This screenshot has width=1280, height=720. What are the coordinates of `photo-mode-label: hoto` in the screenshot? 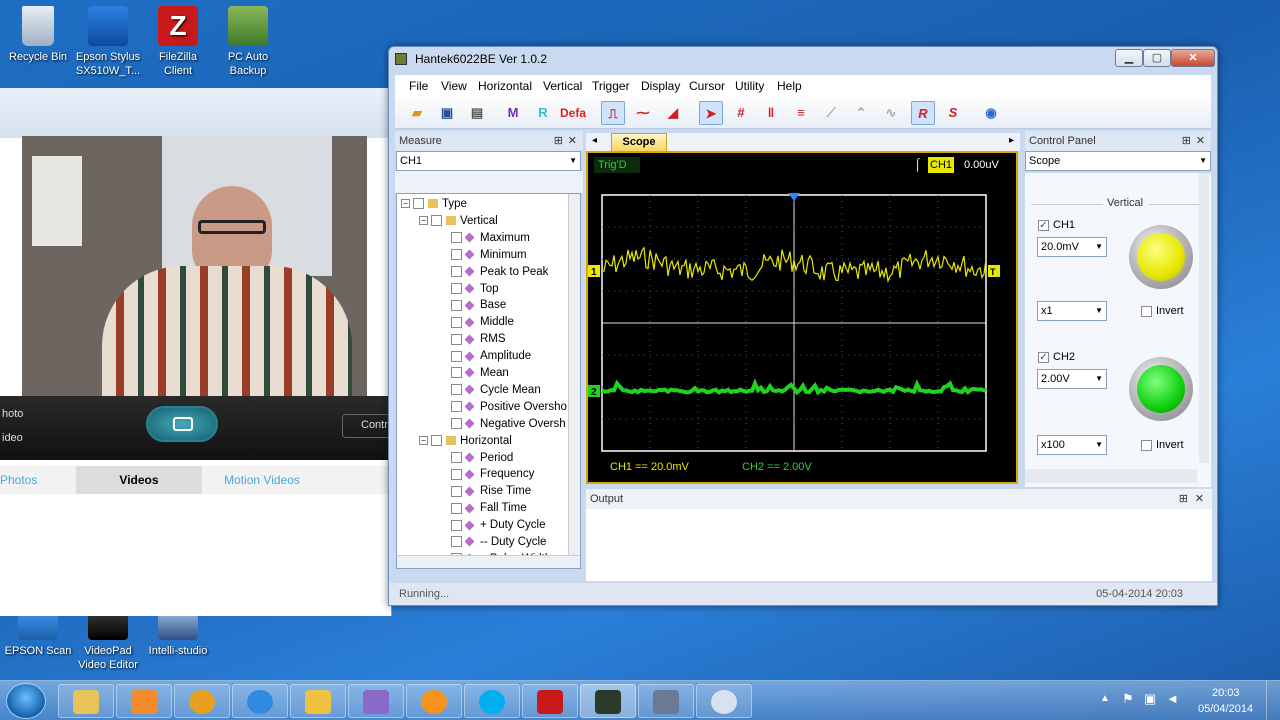 It's located at (12, 414).